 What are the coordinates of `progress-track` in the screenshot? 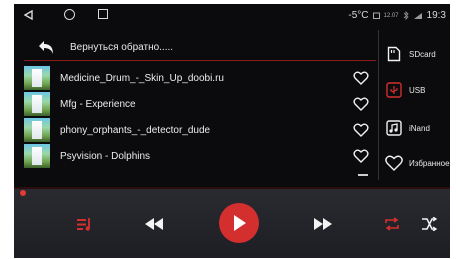 It's located at (232, 188).